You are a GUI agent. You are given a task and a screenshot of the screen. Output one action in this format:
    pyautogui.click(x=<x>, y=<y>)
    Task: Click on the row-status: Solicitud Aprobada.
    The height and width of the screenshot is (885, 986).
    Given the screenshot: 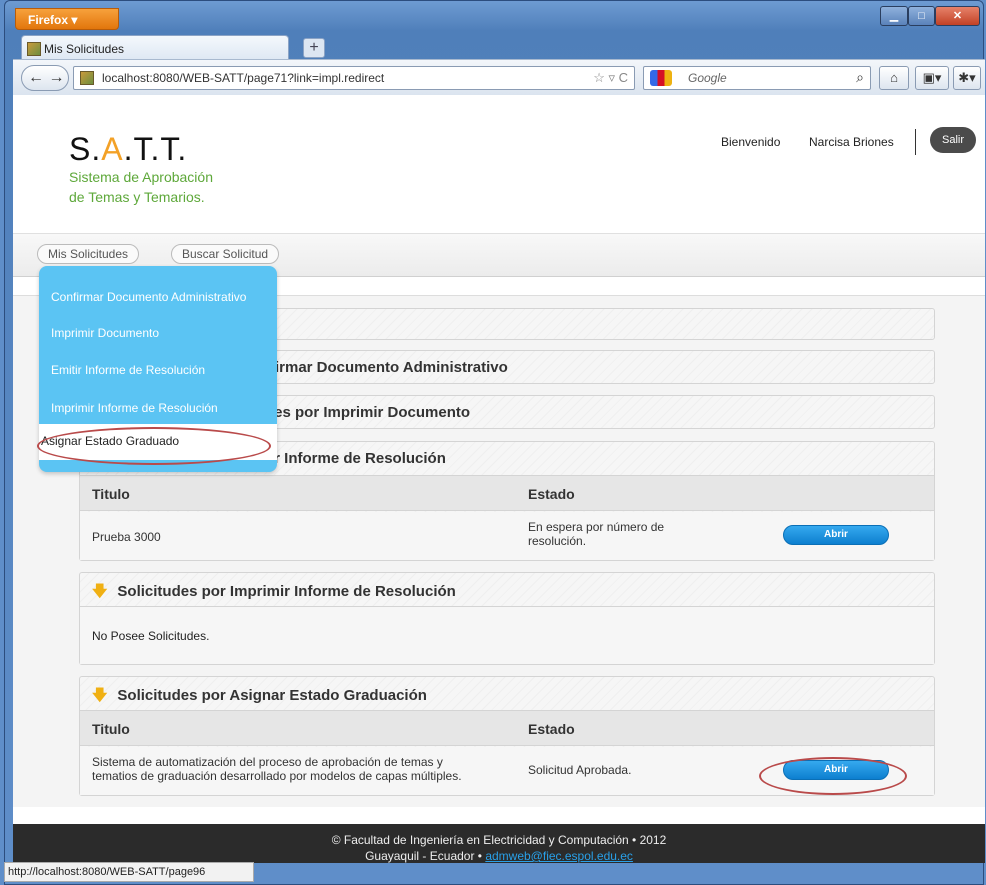 What is the action you would take?
    pyautogui.click(x=580, y=770)
    